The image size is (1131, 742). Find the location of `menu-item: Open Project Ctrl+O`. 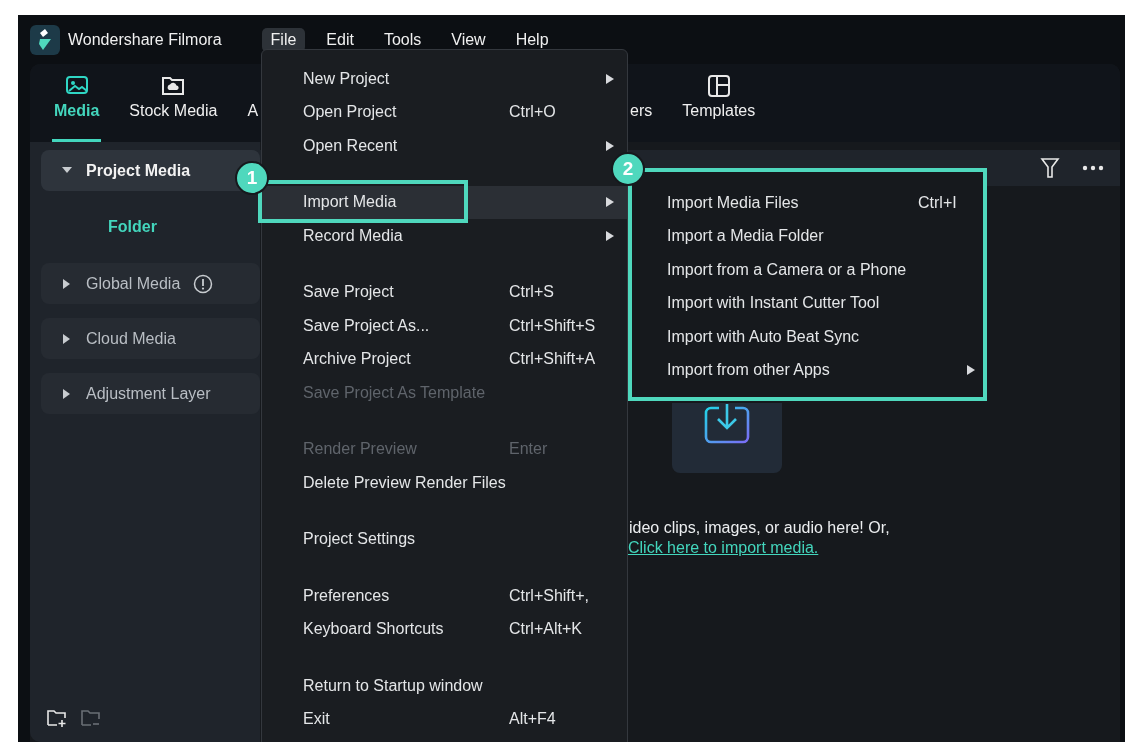

menu-item: Open Project Ctrl+O is located at coordinates (444, 112).